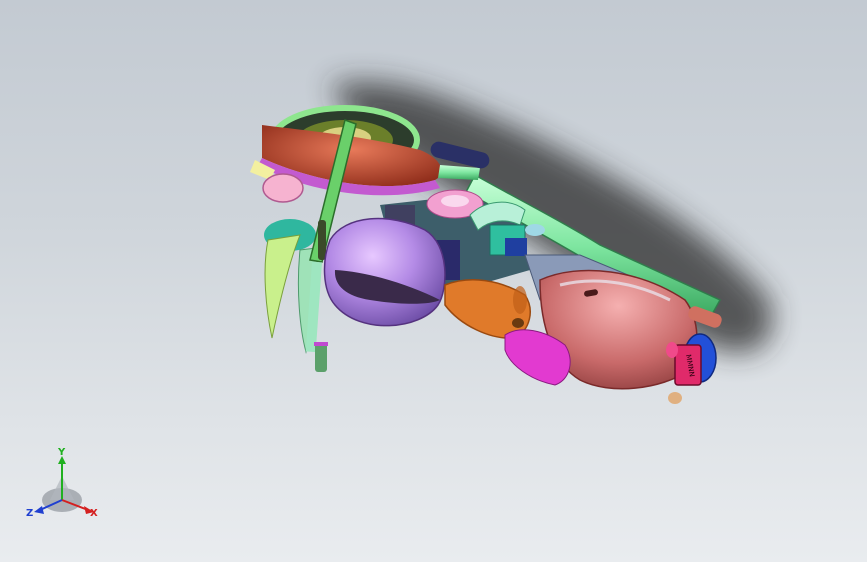  What do you see at coordinates (39, 510) in the screenshot?
I see `z-axis-arrow` at bounding box center [39, 510].